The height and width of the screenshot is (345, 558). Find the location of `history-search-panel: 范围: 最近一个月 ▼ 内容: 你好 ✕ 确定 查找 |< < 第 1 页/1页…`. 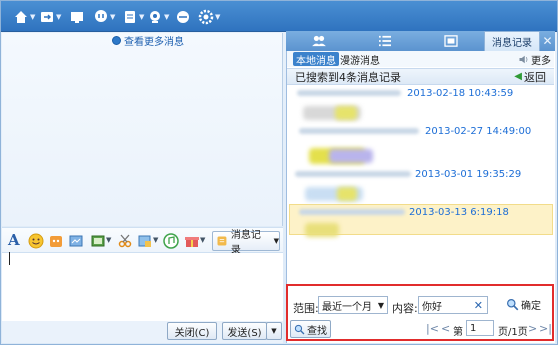

history-search-panel: 范围: 最近一个月 ▼ 内容: 你好 ✕ 确定 查找 |< < 第 1 页/1页… is located at coordinates (420, 312).